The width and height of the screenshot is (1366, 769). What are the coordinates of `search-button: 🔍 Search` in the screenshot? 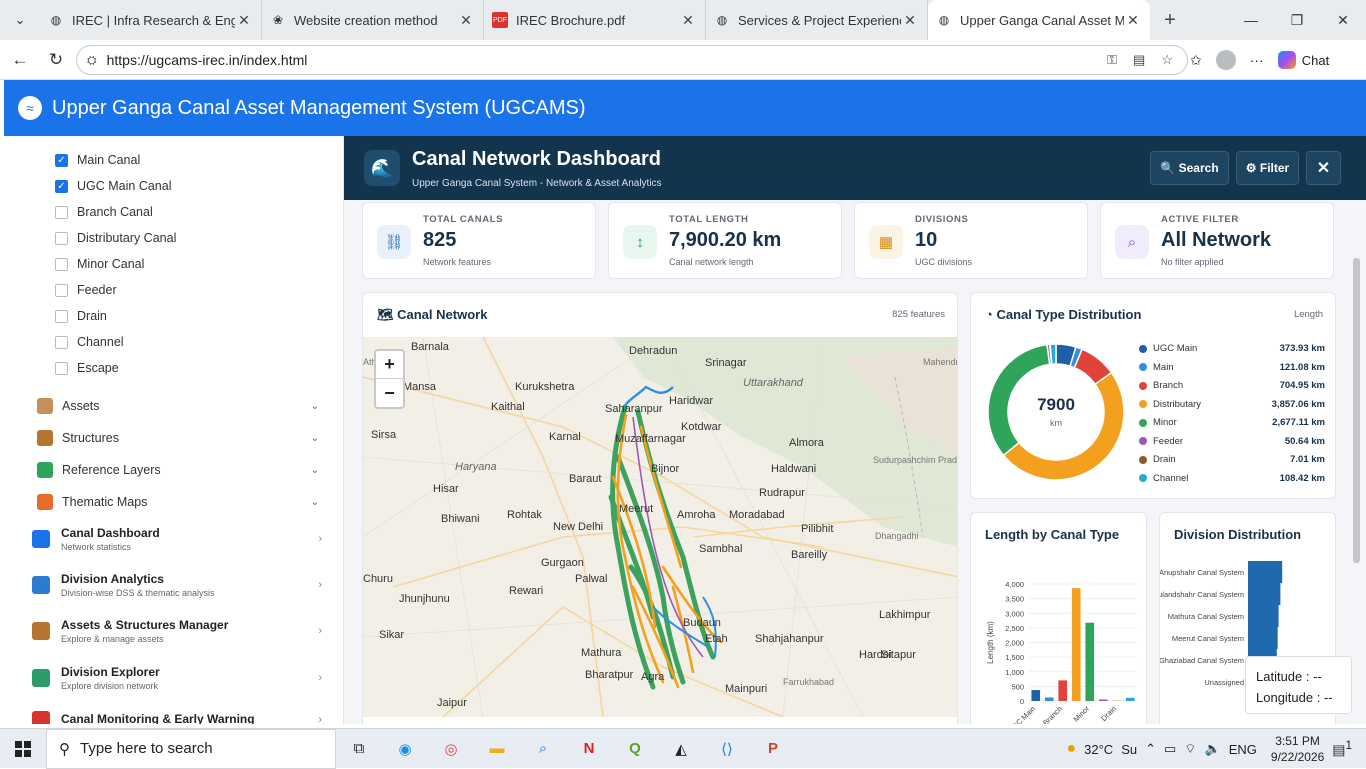 It's located at (1189, 168).